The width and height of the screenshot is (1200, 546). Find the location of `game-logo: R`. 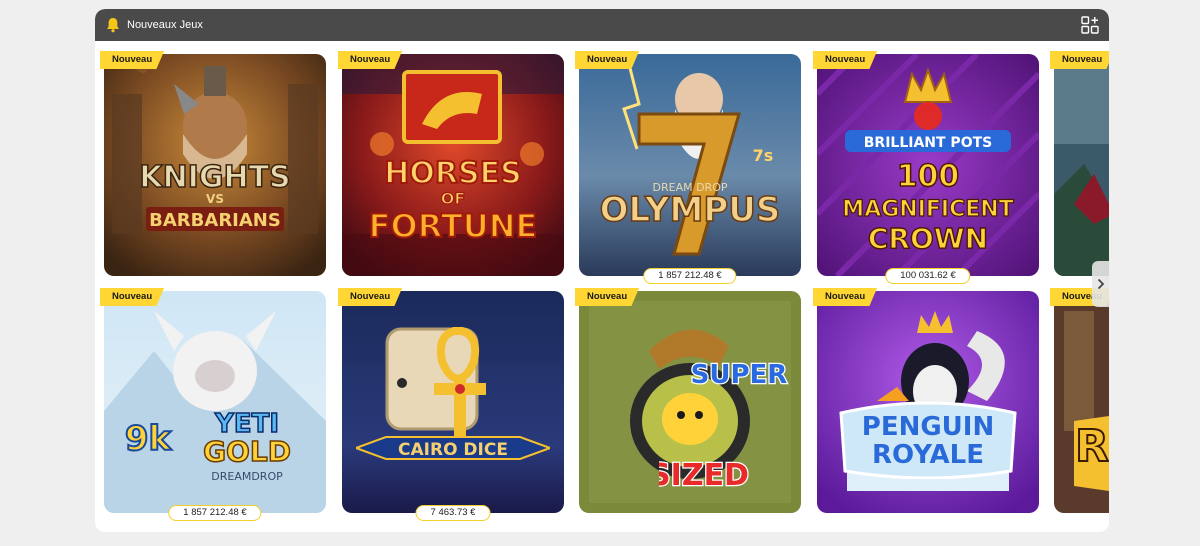

game-logo: R is located at coordinates (1091, 446).